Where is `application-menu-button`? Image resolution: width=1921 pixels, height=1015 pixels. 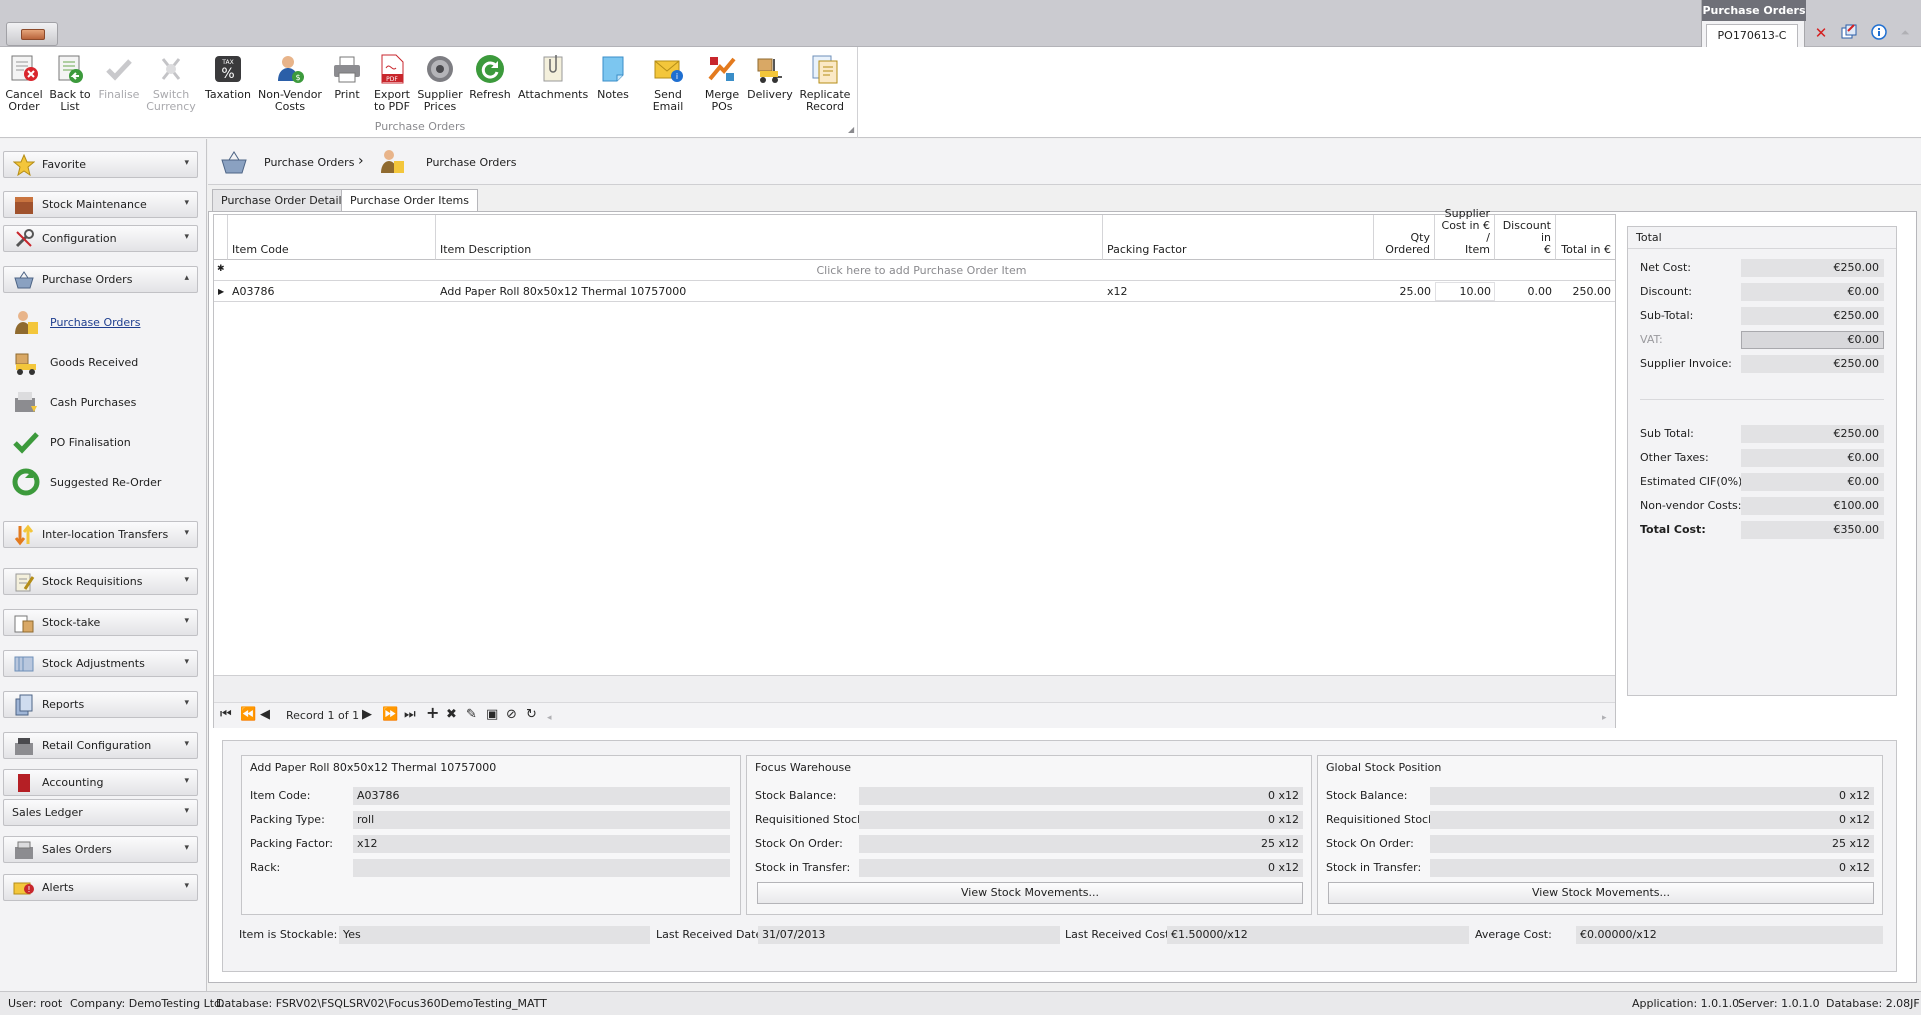 application-menu-button is located at coordinates (32, 34).